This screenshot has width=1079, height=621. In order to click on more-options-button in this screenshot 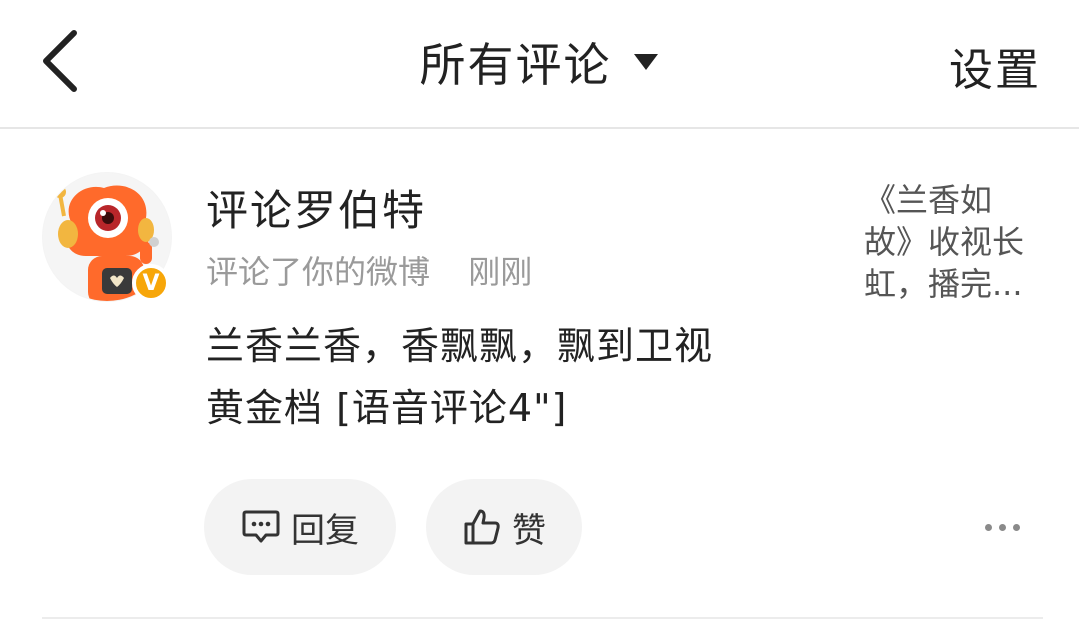, I will do `click(1002, 527)`.